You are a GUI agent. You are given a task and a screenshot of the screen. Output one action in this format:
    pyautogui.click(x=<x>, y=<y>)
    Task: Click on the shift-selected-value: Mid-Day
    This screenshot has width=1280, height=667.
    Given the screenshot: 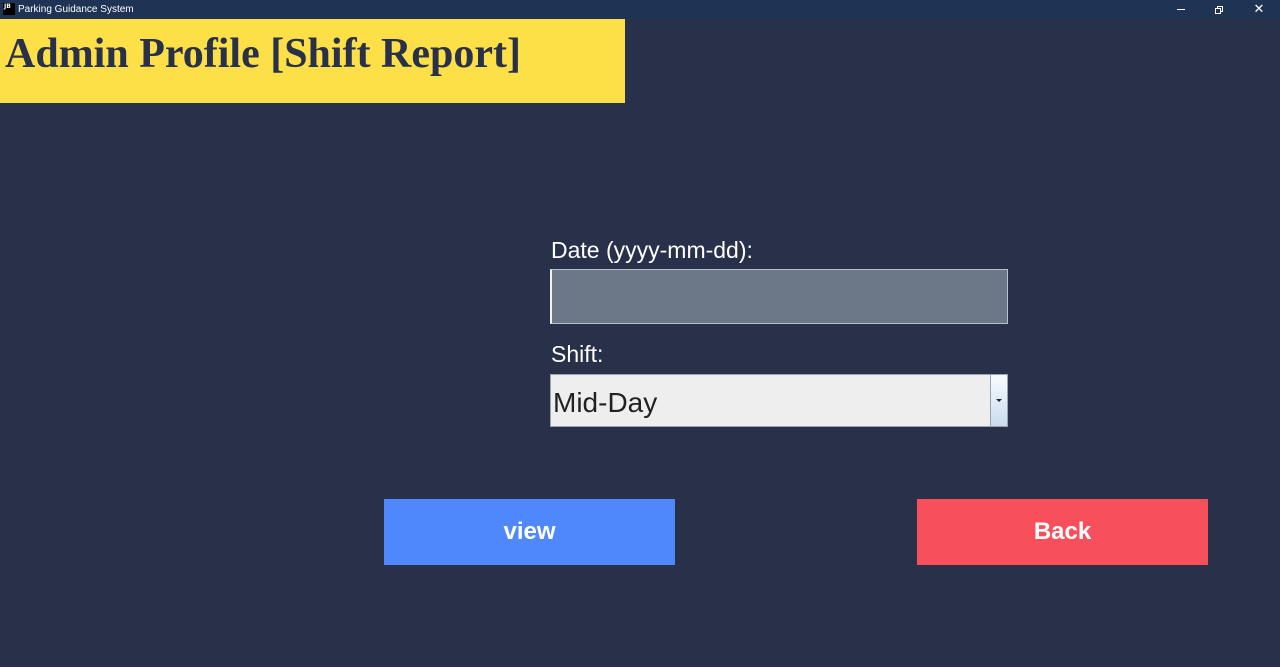 What is the action you would take?
    pyautogui.click(x=605, y=402)
    